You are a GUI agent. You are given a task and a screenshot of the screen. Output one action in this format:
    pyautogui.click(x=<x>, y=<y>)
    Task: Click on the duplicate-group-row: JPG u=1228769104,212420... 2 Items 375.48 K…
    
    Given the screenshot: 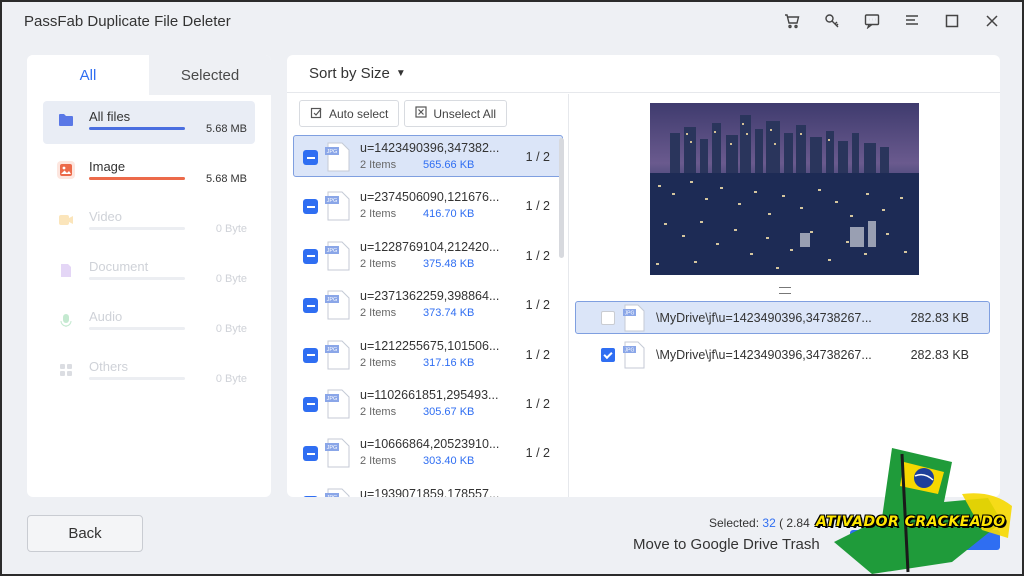 What is the action you would take?
    pyautogui.click(x=428, y=255)
    